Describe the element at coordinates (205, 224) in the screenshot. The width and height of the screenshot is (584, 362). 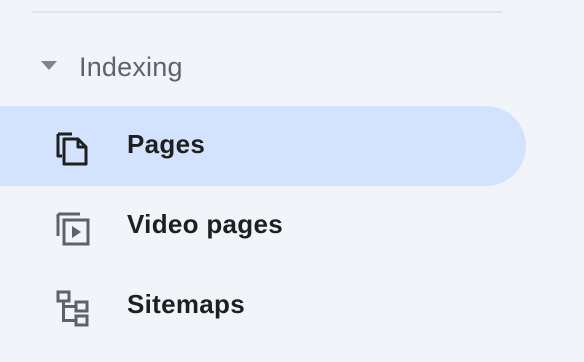
I see `sidebar-item-label: Video pages` at that location.